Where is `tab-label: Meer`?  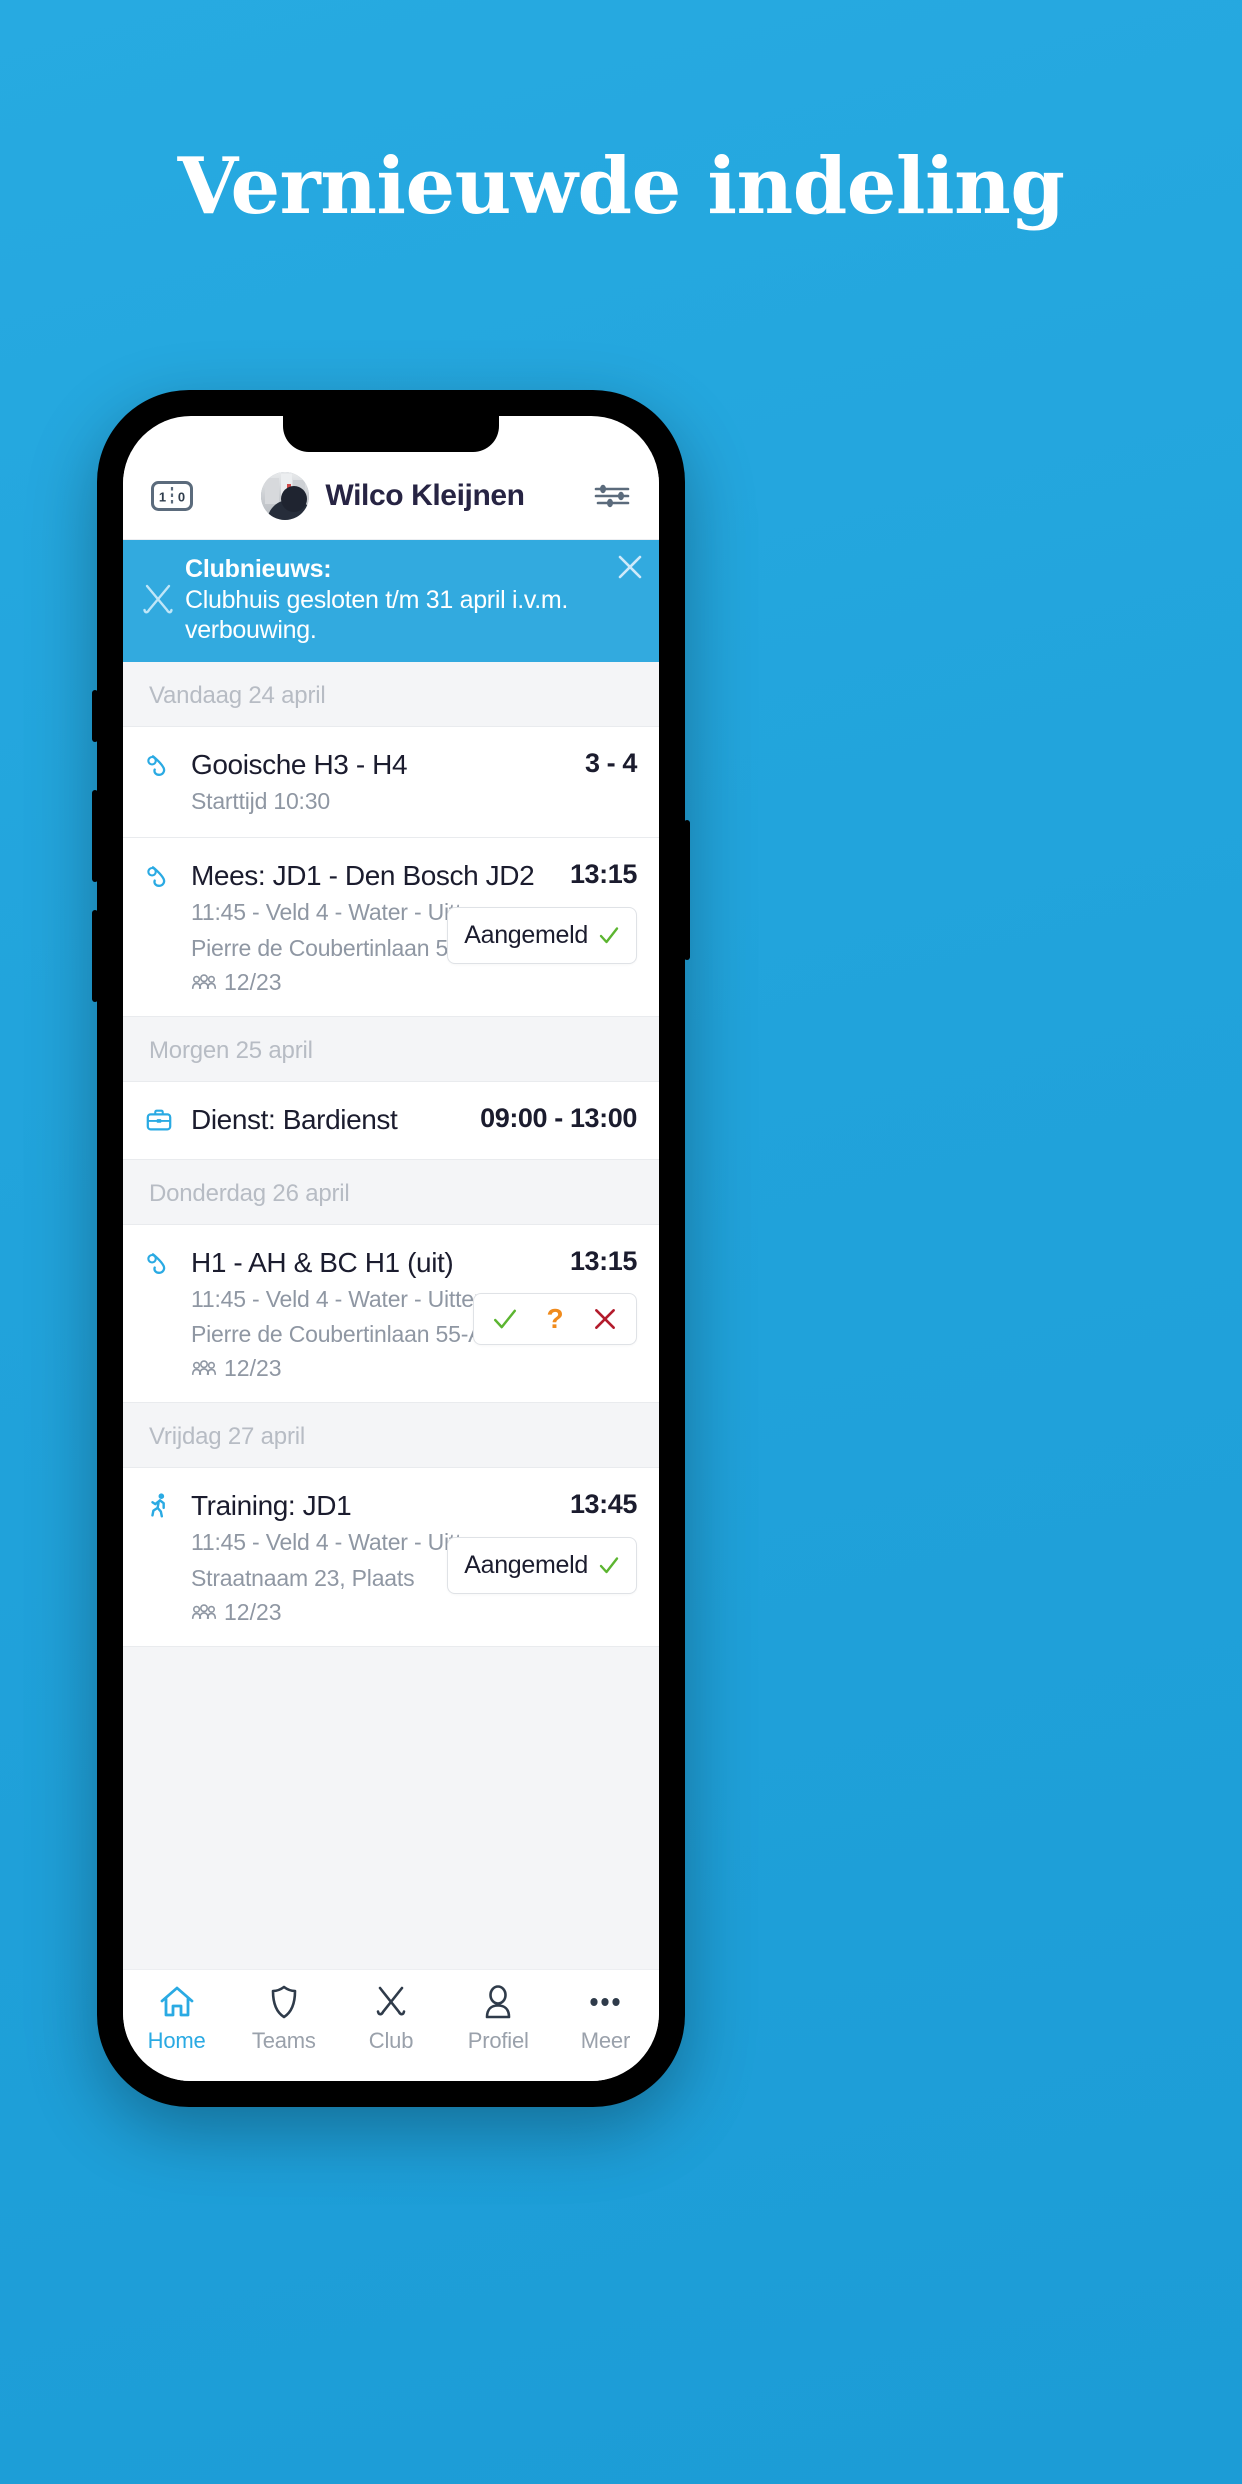
tab-label: Meer is located at coordinates (605, 2040).